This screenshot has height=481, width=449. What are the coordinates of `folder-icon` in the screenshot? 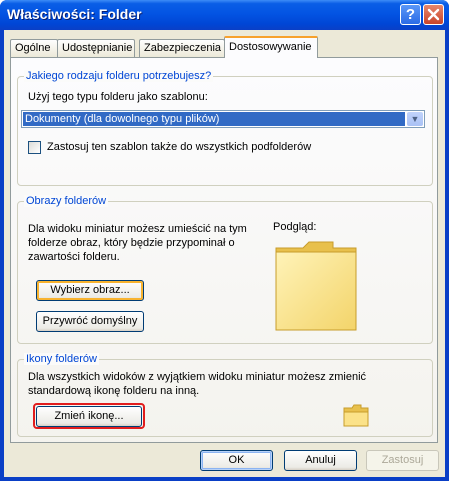 It's located at (356, 415).